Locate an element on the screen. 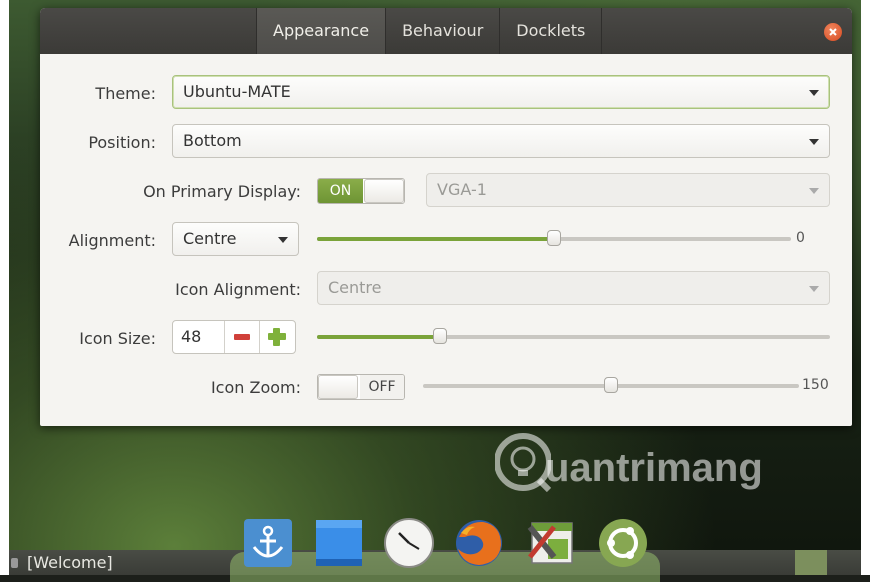  window-icon-graphic is located at coordinates (339, 543).